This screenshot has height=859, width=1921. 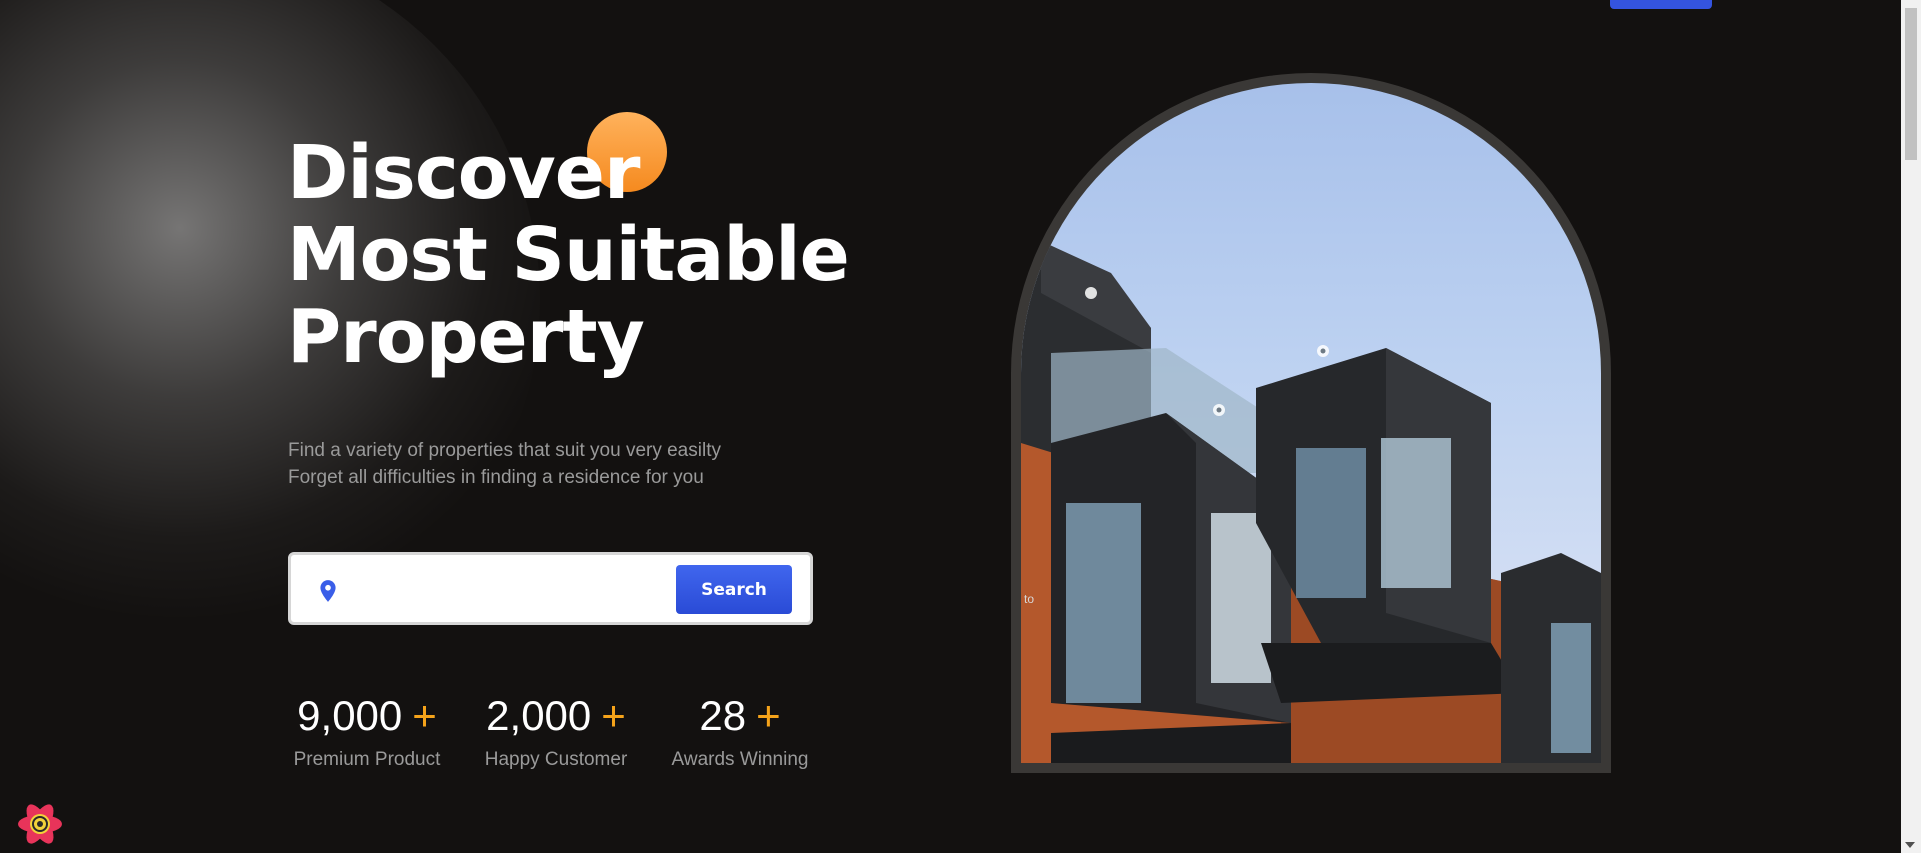 I want to click on stat-value: 28 +, so click(x=740, y=716).